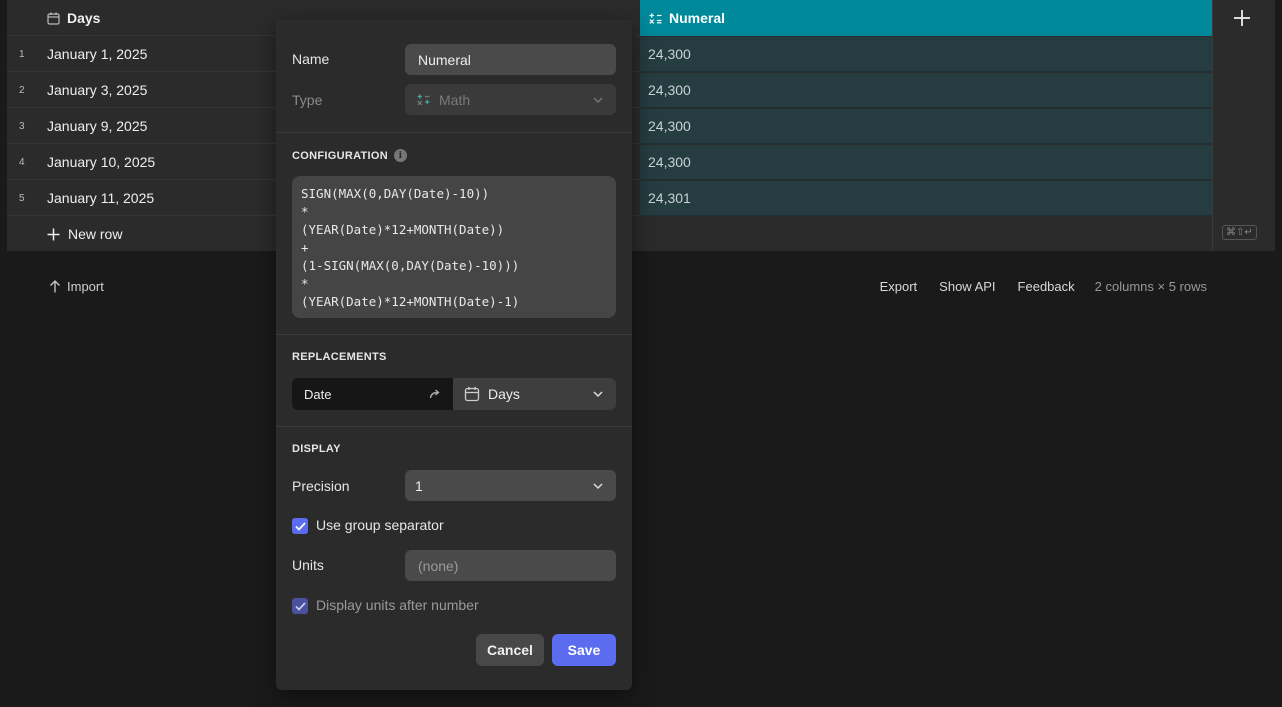 This screenshot has height=707, width=1282. What do you see at coordinates (97, 54) in the screenshot?
I see `date-cell: January 1, 2025` at bounding box center [97, 54].